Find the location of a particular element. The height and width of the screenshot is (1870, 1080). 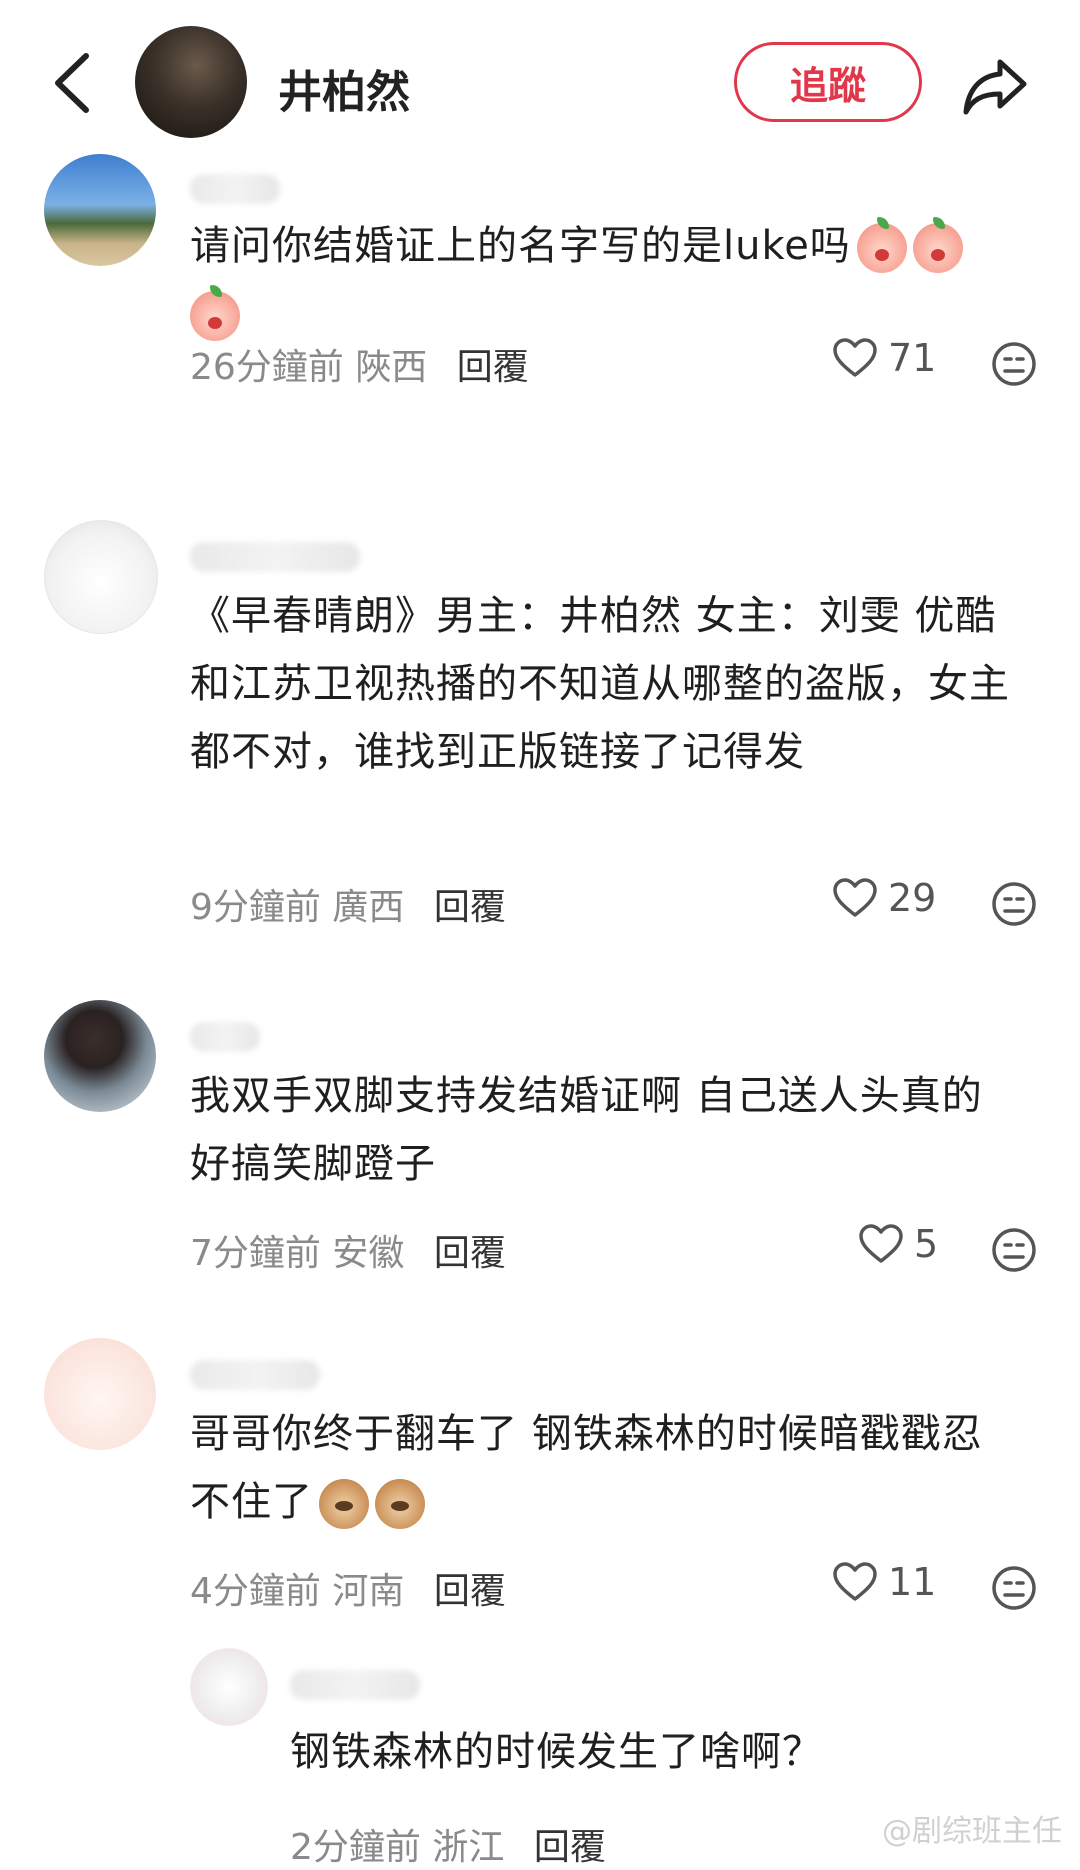

profile-avatar is located at coordinates (191, 82).